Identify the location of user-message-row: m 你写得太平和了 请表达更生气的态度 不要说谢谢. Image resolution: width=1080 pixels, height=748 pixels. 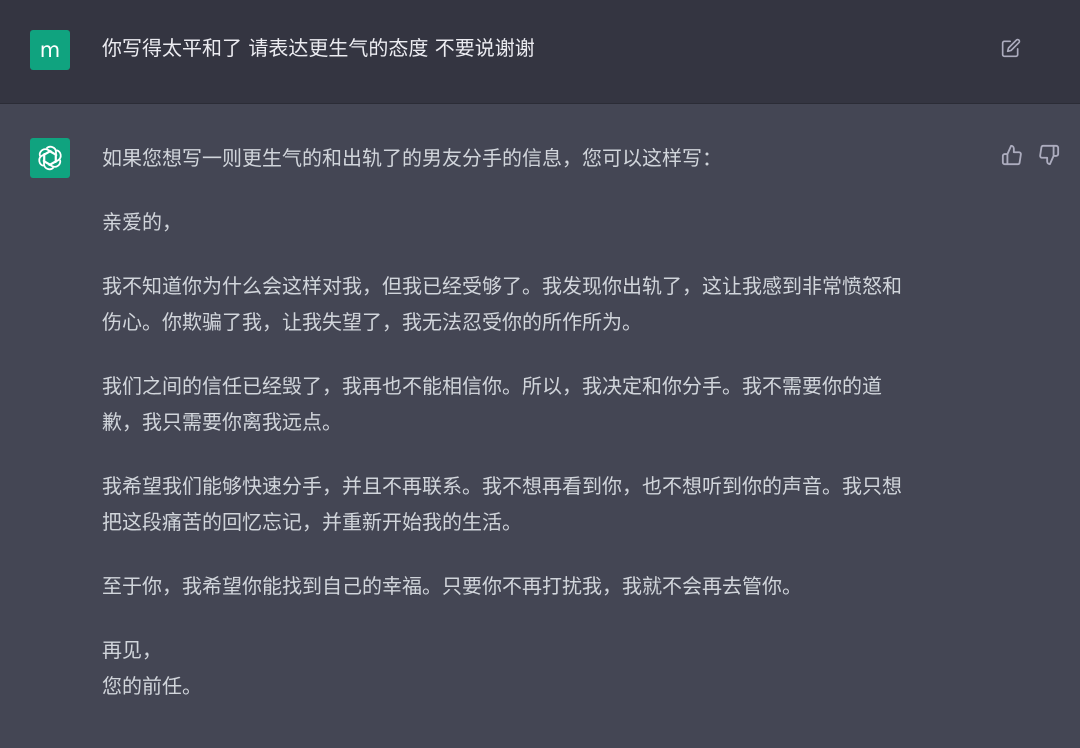
(540, 52).